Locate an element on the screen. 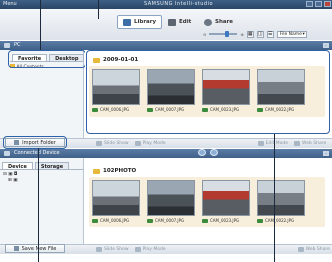 Image resolution: width=332 pixels, height=262 pixels. pc-panel-title: PC is located at coordinates (17, 45).